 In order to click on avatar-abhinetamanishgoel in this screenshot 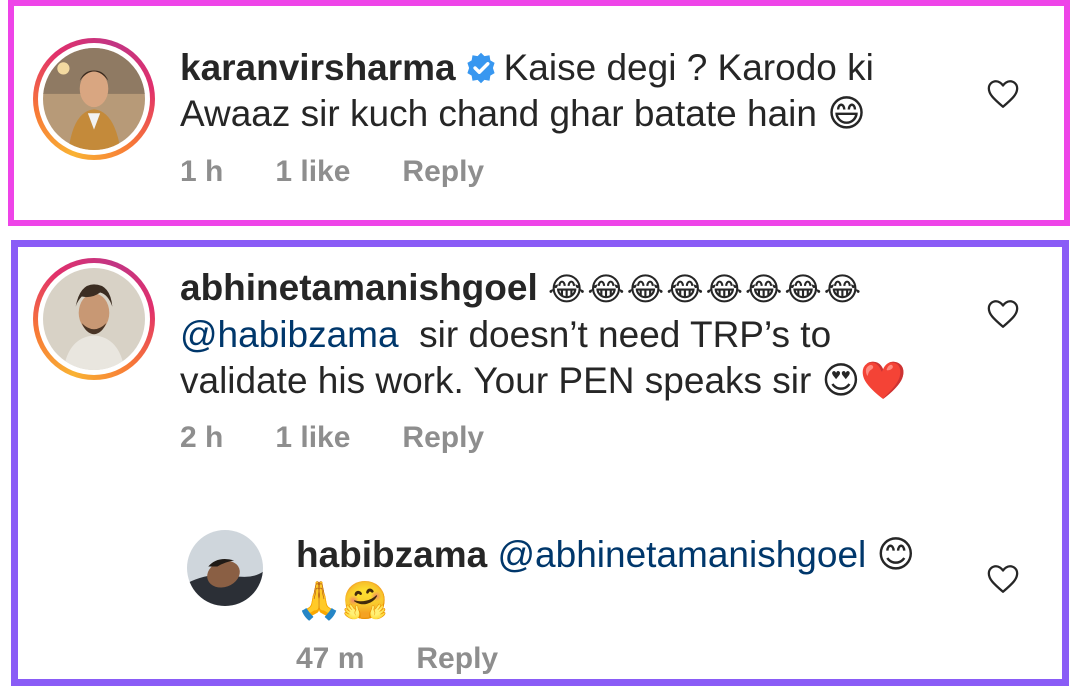, I will do `click(94, 319)`.